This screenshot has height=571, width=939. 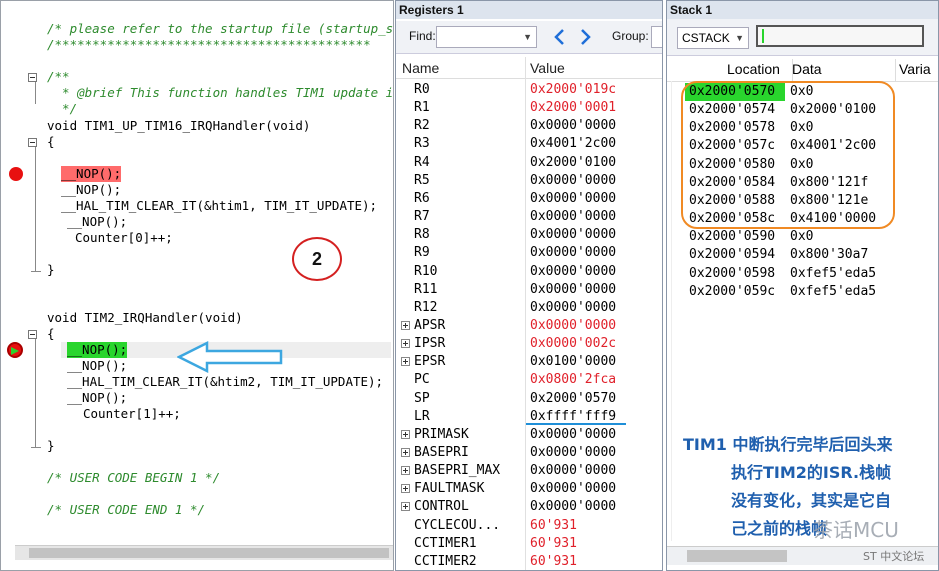 What do you see at coordinates (529, 435) in the screenshot?
I see `register-row: PRIMASK 0x0000'0000` at bounding box center [529, 435].